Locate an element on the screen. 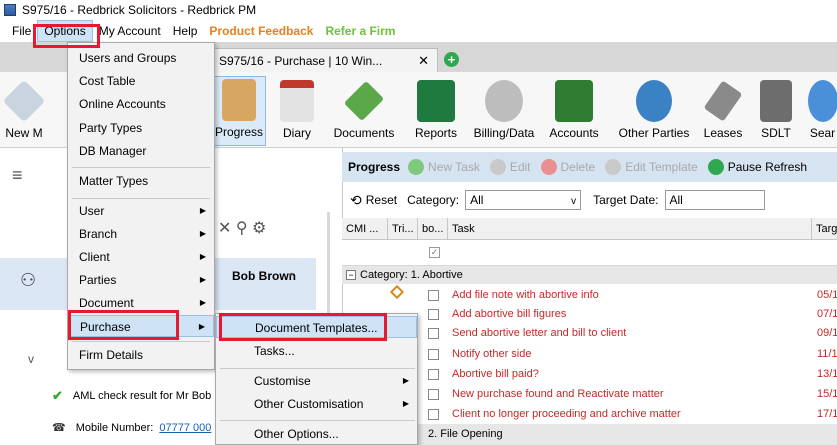  menu-item-user: User ▶ is located at coordinates (141, 211).